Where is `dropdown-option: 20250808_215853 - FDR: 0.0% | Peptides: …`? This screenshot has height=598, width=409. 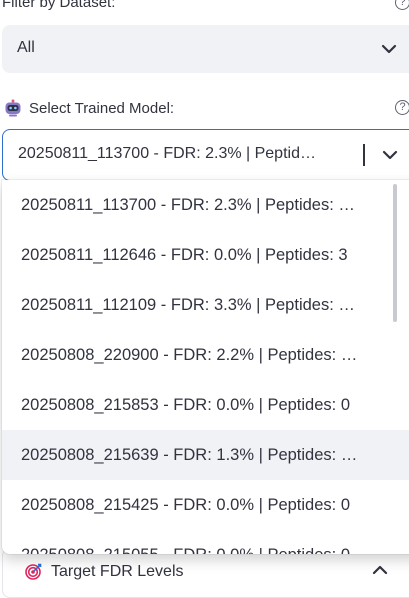 dropdown-option: 20250808_215853 - FDR: 0.0% | Peptides: … is located at coordinates (205, 405).